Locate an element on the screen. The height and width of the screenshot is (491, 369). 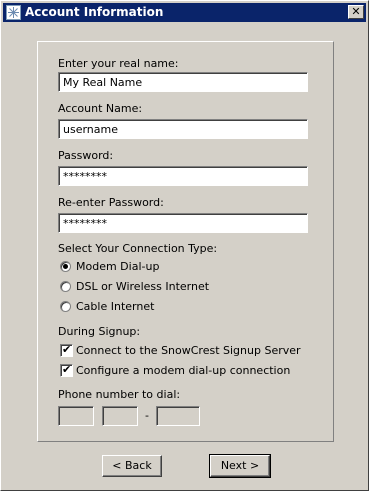
radio-label-modem: Modem Dial-up is located at coordinates (117, 266).